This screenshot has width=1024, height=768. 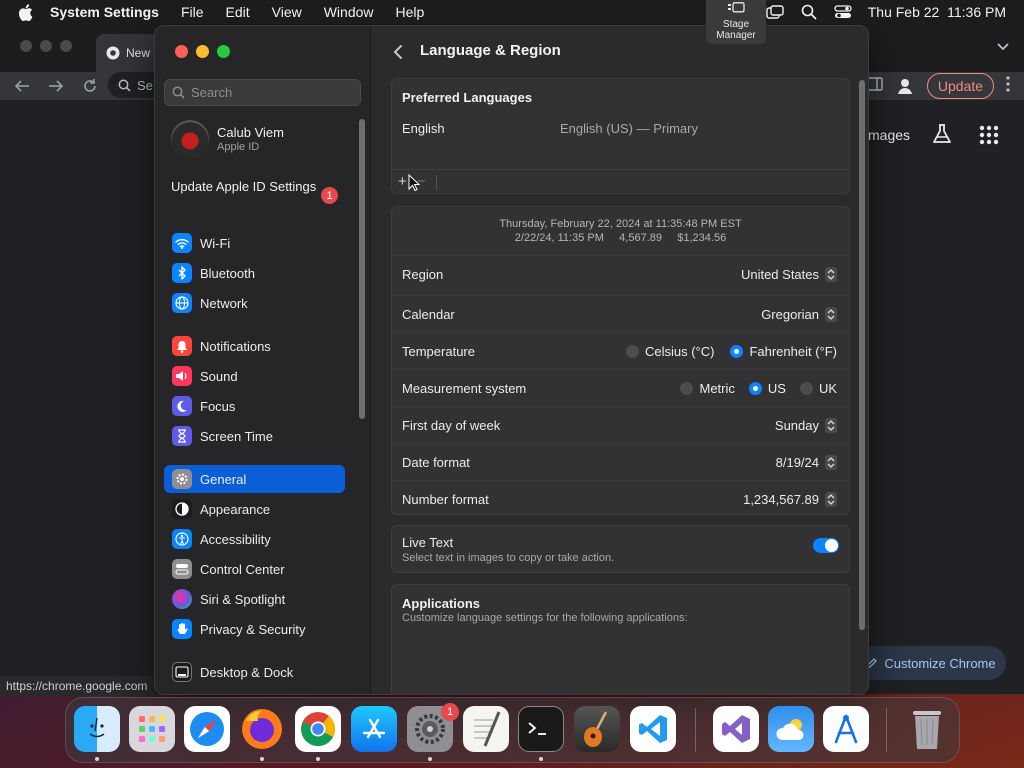 What do you see at coordinates (806, 462) in the screenshot?
I see `date-format-select: 8/19/24` at bounding box center [806, 462].